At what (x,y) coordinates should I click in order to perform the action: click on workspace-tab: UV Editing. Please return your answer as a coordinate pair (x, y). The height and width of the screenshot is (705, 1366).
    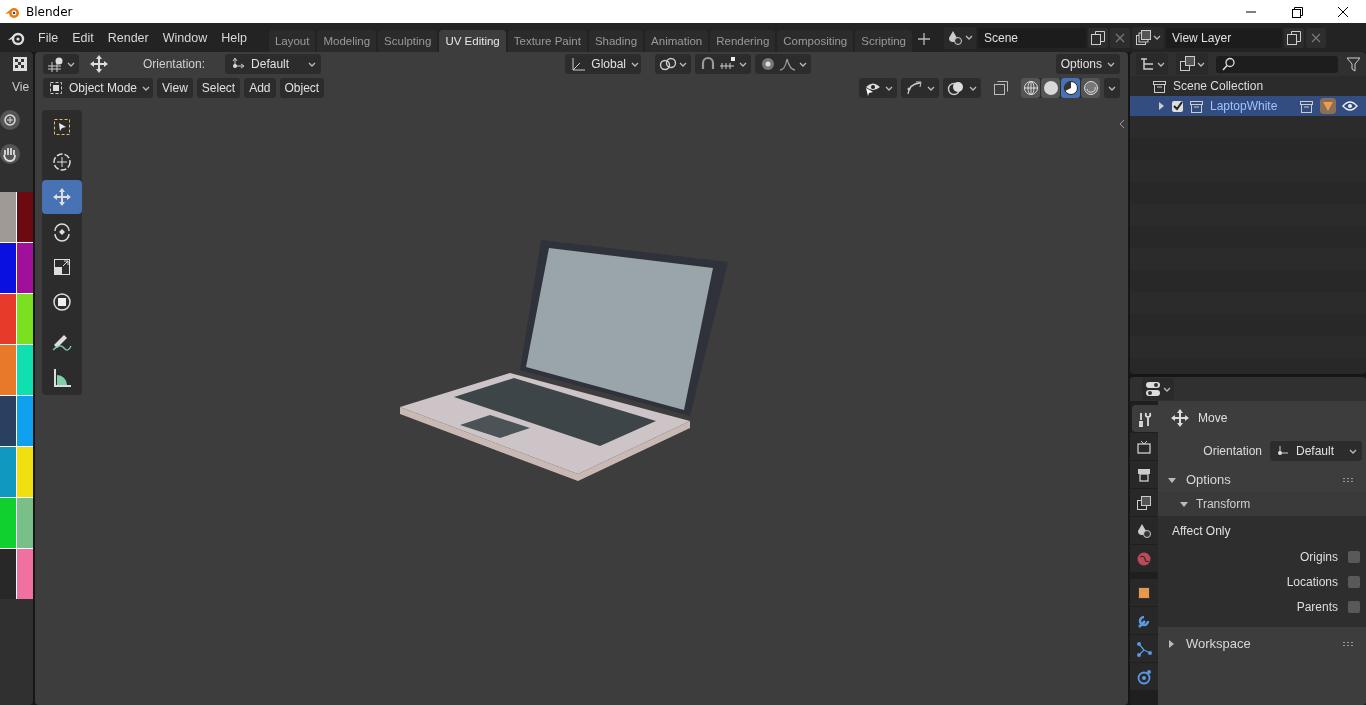
    Looking at the image, I should click on (472, 41).